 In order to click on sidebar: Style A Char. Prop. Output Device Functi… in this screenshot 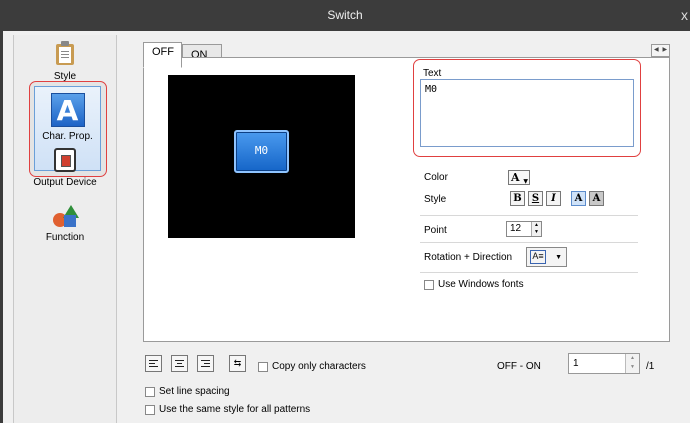, I will do `click(65, 229)`.